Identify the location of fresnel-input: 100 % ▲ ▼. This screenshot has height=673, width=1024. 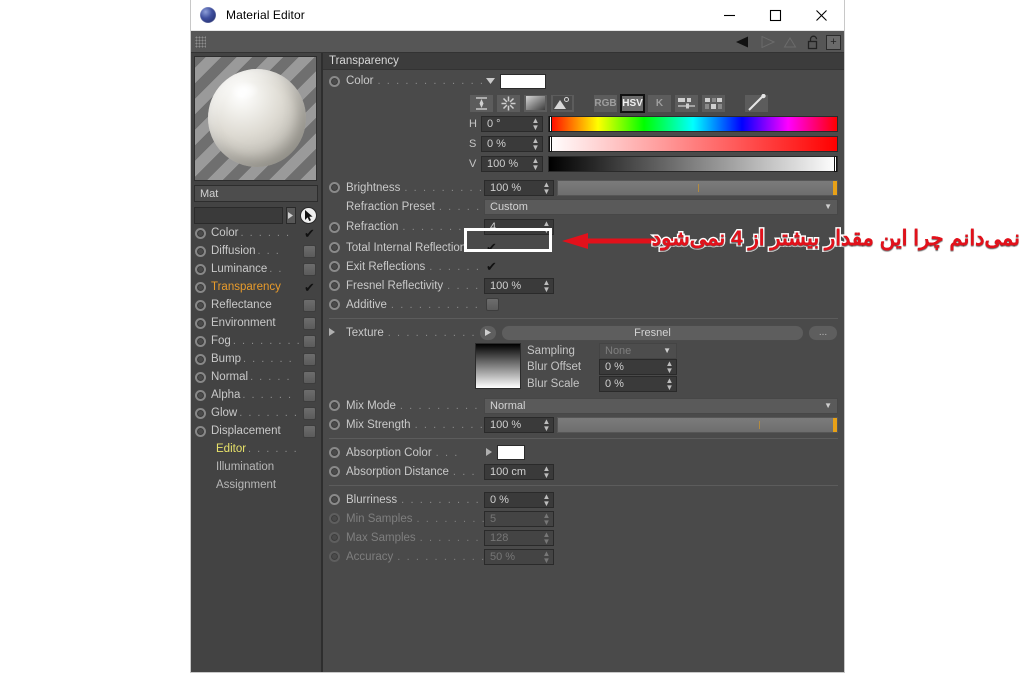
(519, 285).